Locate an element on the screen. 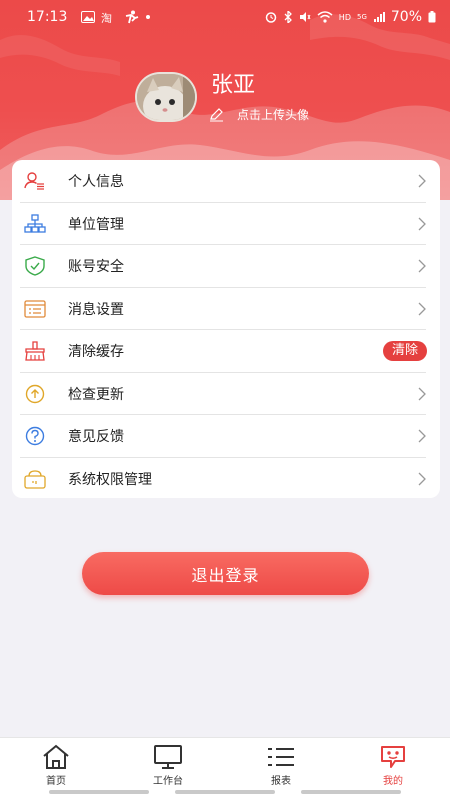  network-indicator: 5G is located at coordinates (361, 17).